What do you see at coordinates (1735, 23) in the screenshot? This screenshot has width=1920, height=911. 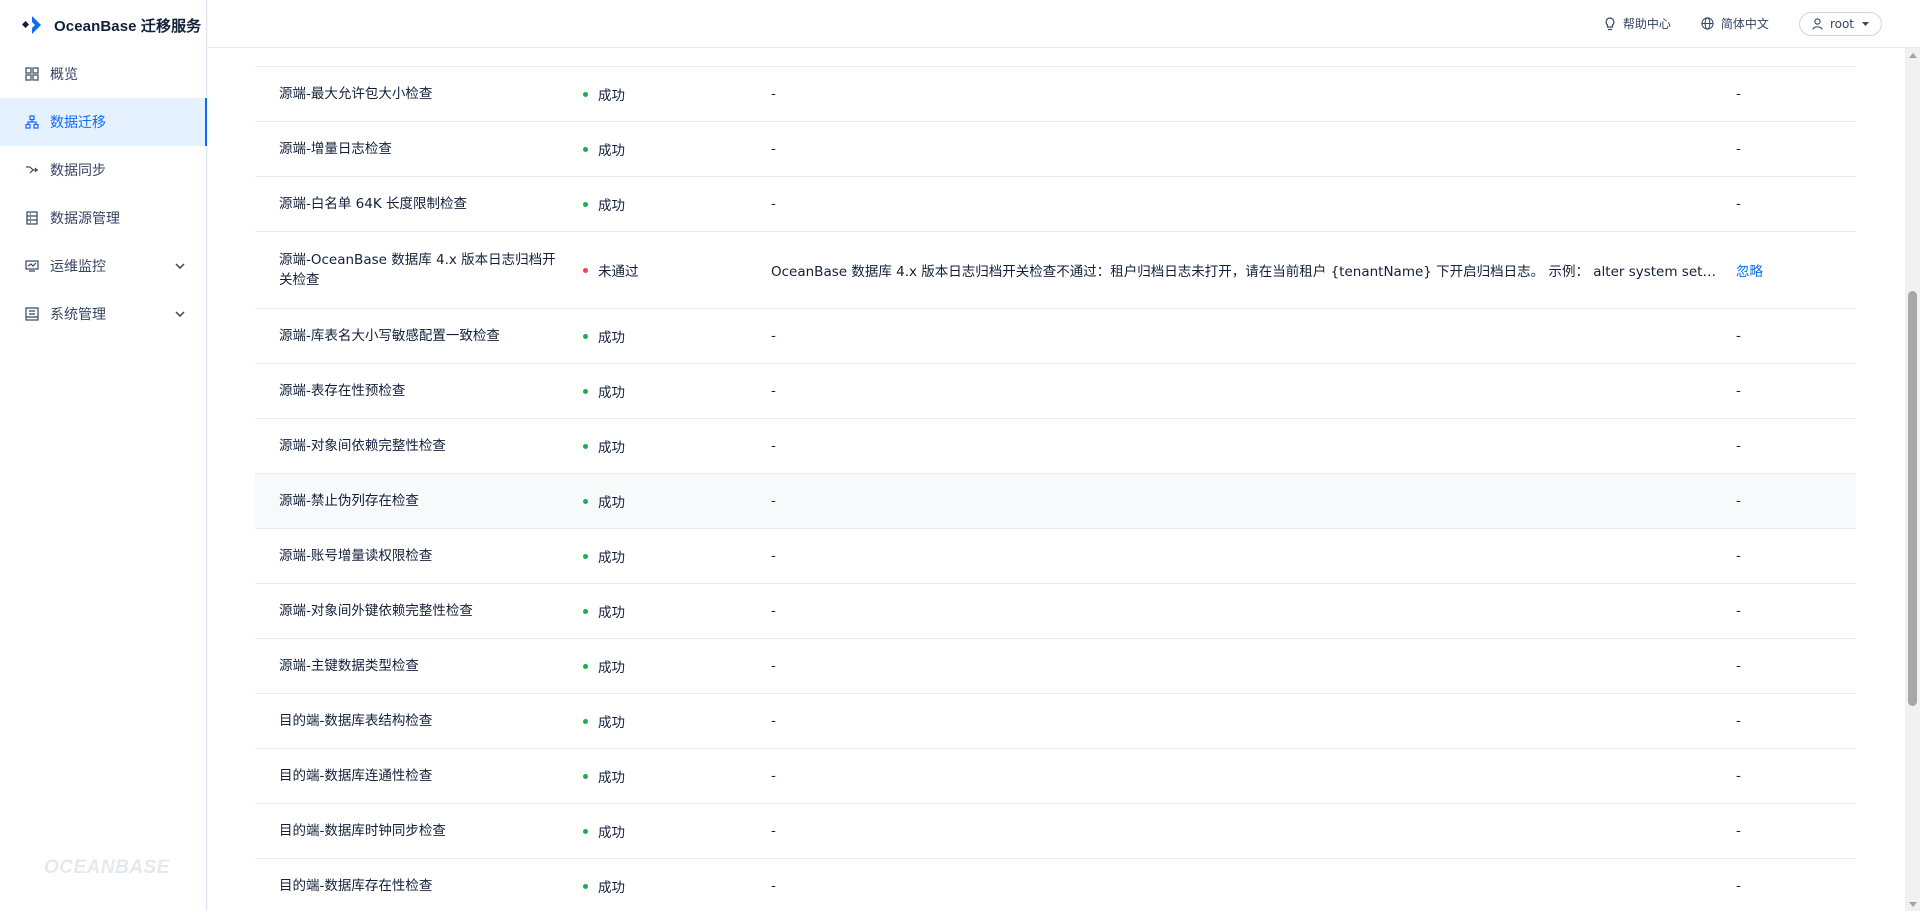 I see `language-switch: 简体中文` at bounding box center [1735, 23].